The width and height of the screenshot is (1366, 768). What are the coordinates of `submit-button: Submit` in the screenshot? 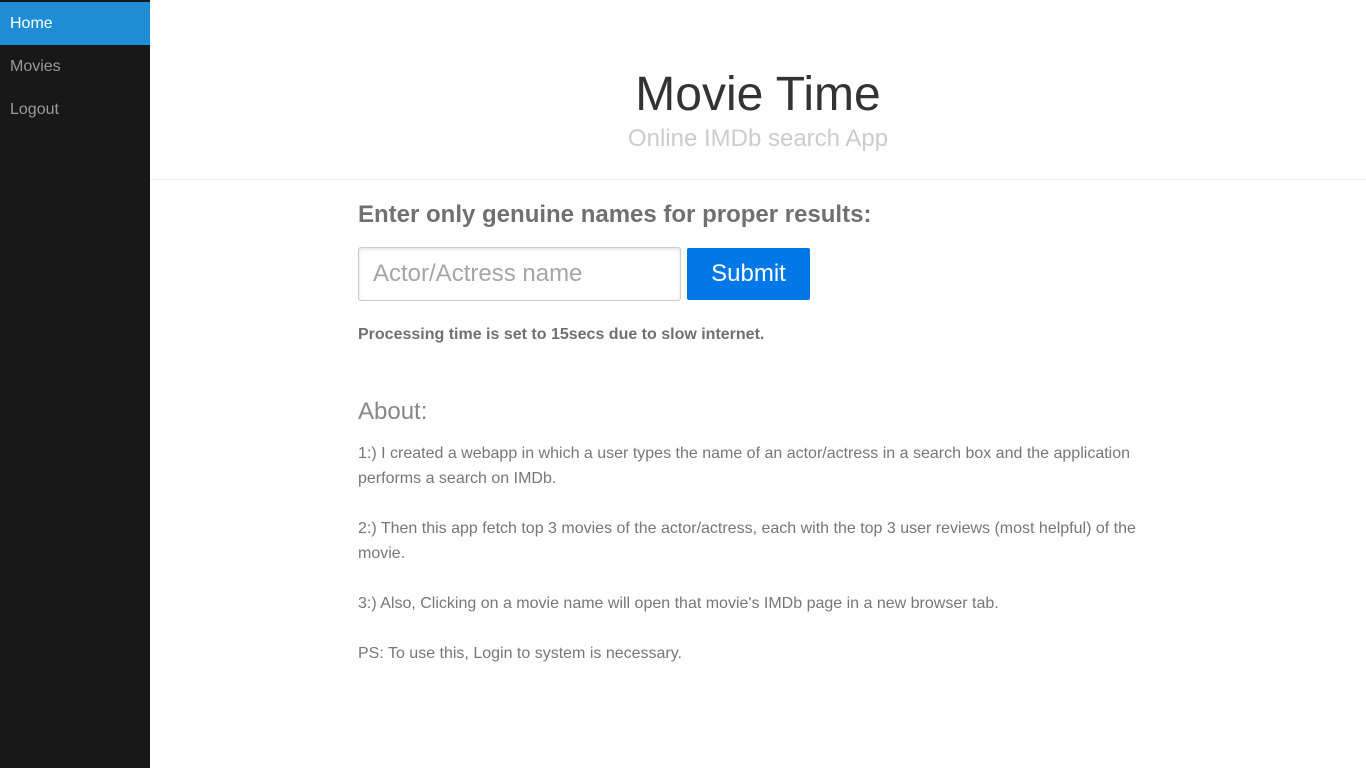 It's located at (748, 274).